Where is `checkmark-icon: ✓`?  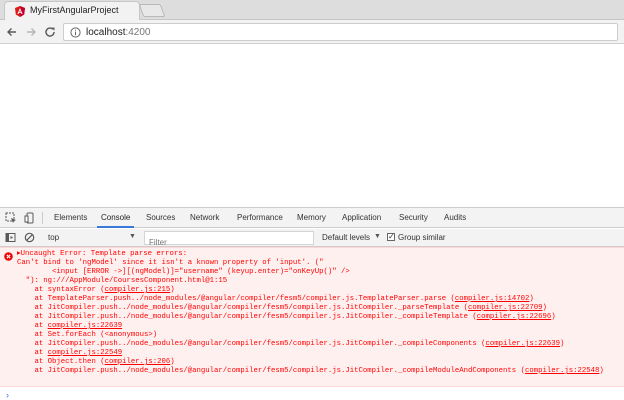 checkmark-icon: ✓ is located at coordinates (391, 236).